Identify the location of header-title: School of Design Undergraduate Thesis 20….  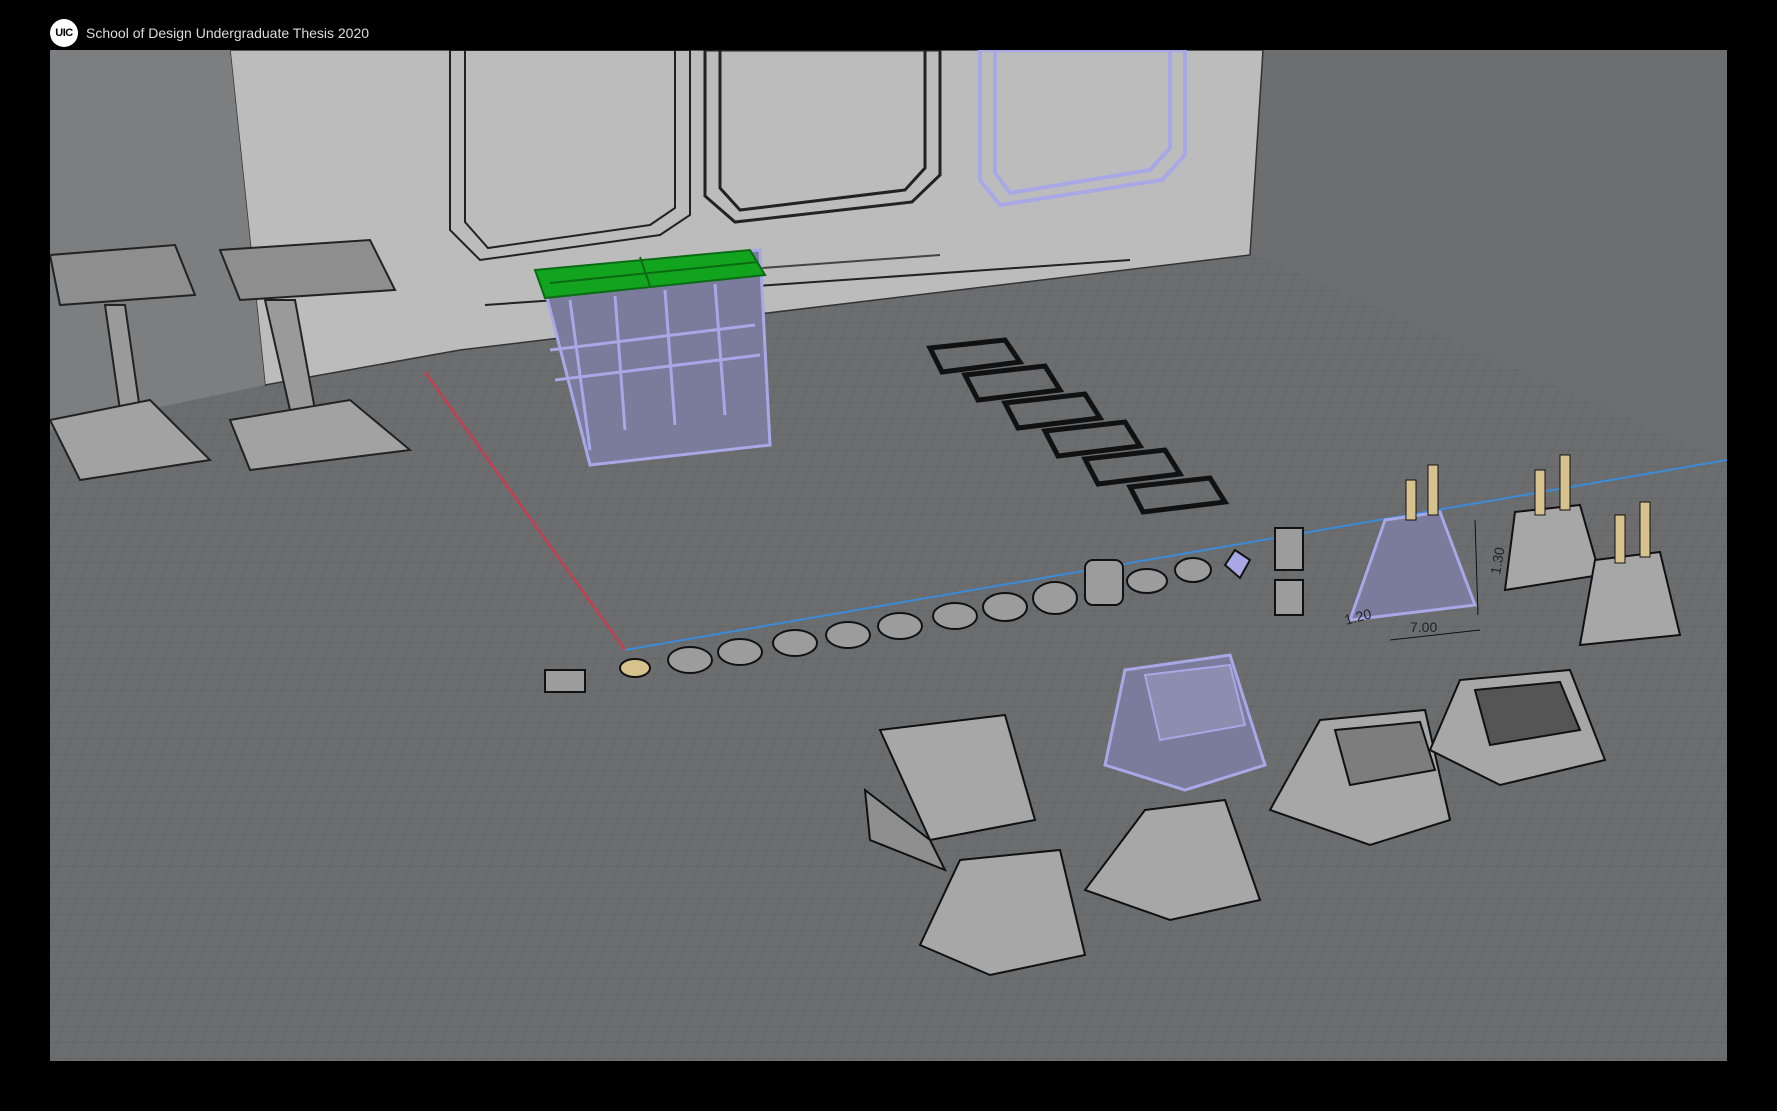
(228, 33).